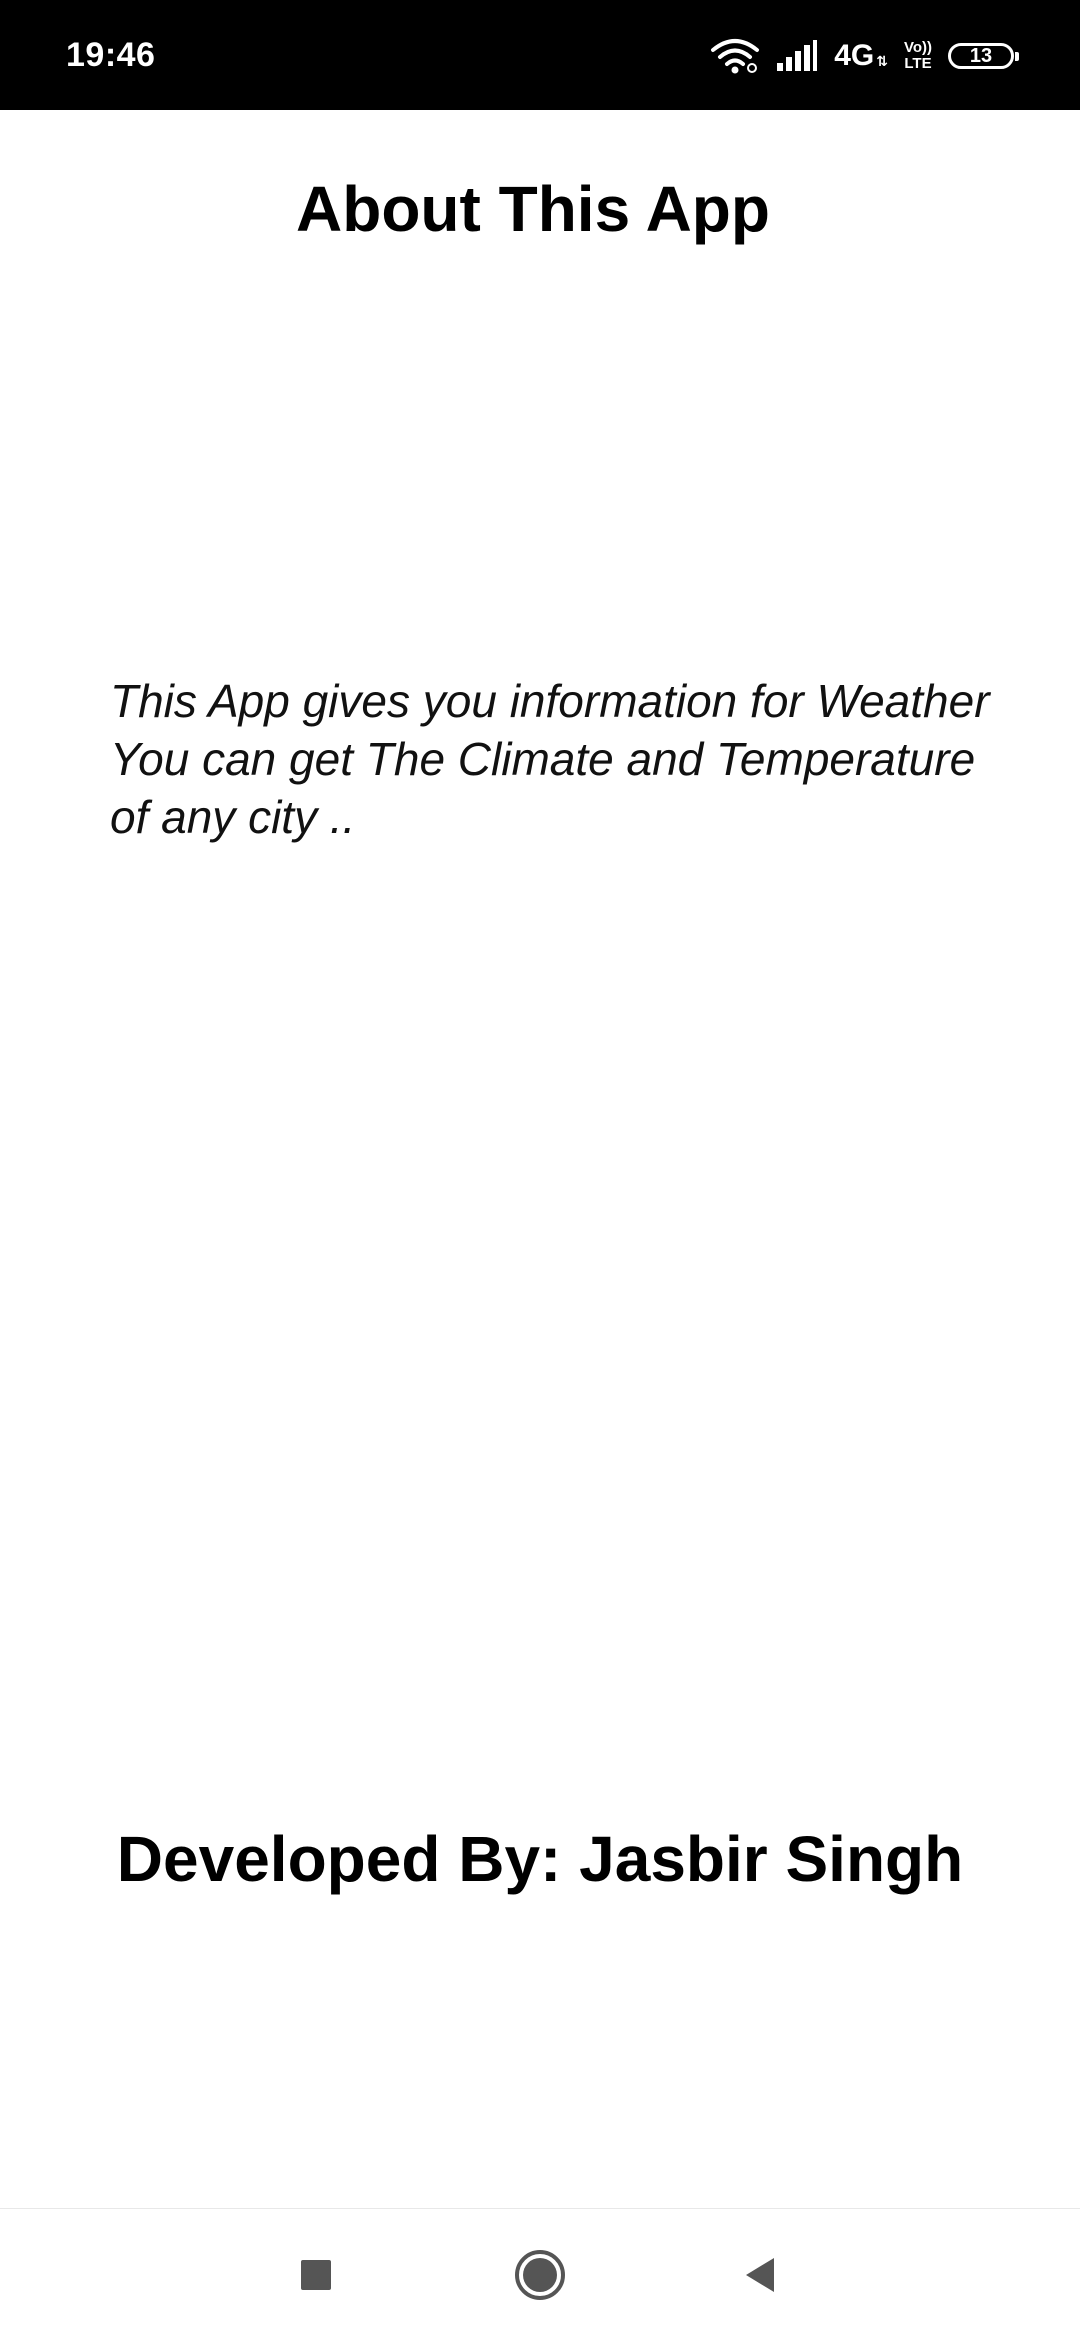 This screenshot has width=1080, height=2340. Describe the element at coordinates (981, 55) in the screenshot. I see `battery-level: 13` at that location.